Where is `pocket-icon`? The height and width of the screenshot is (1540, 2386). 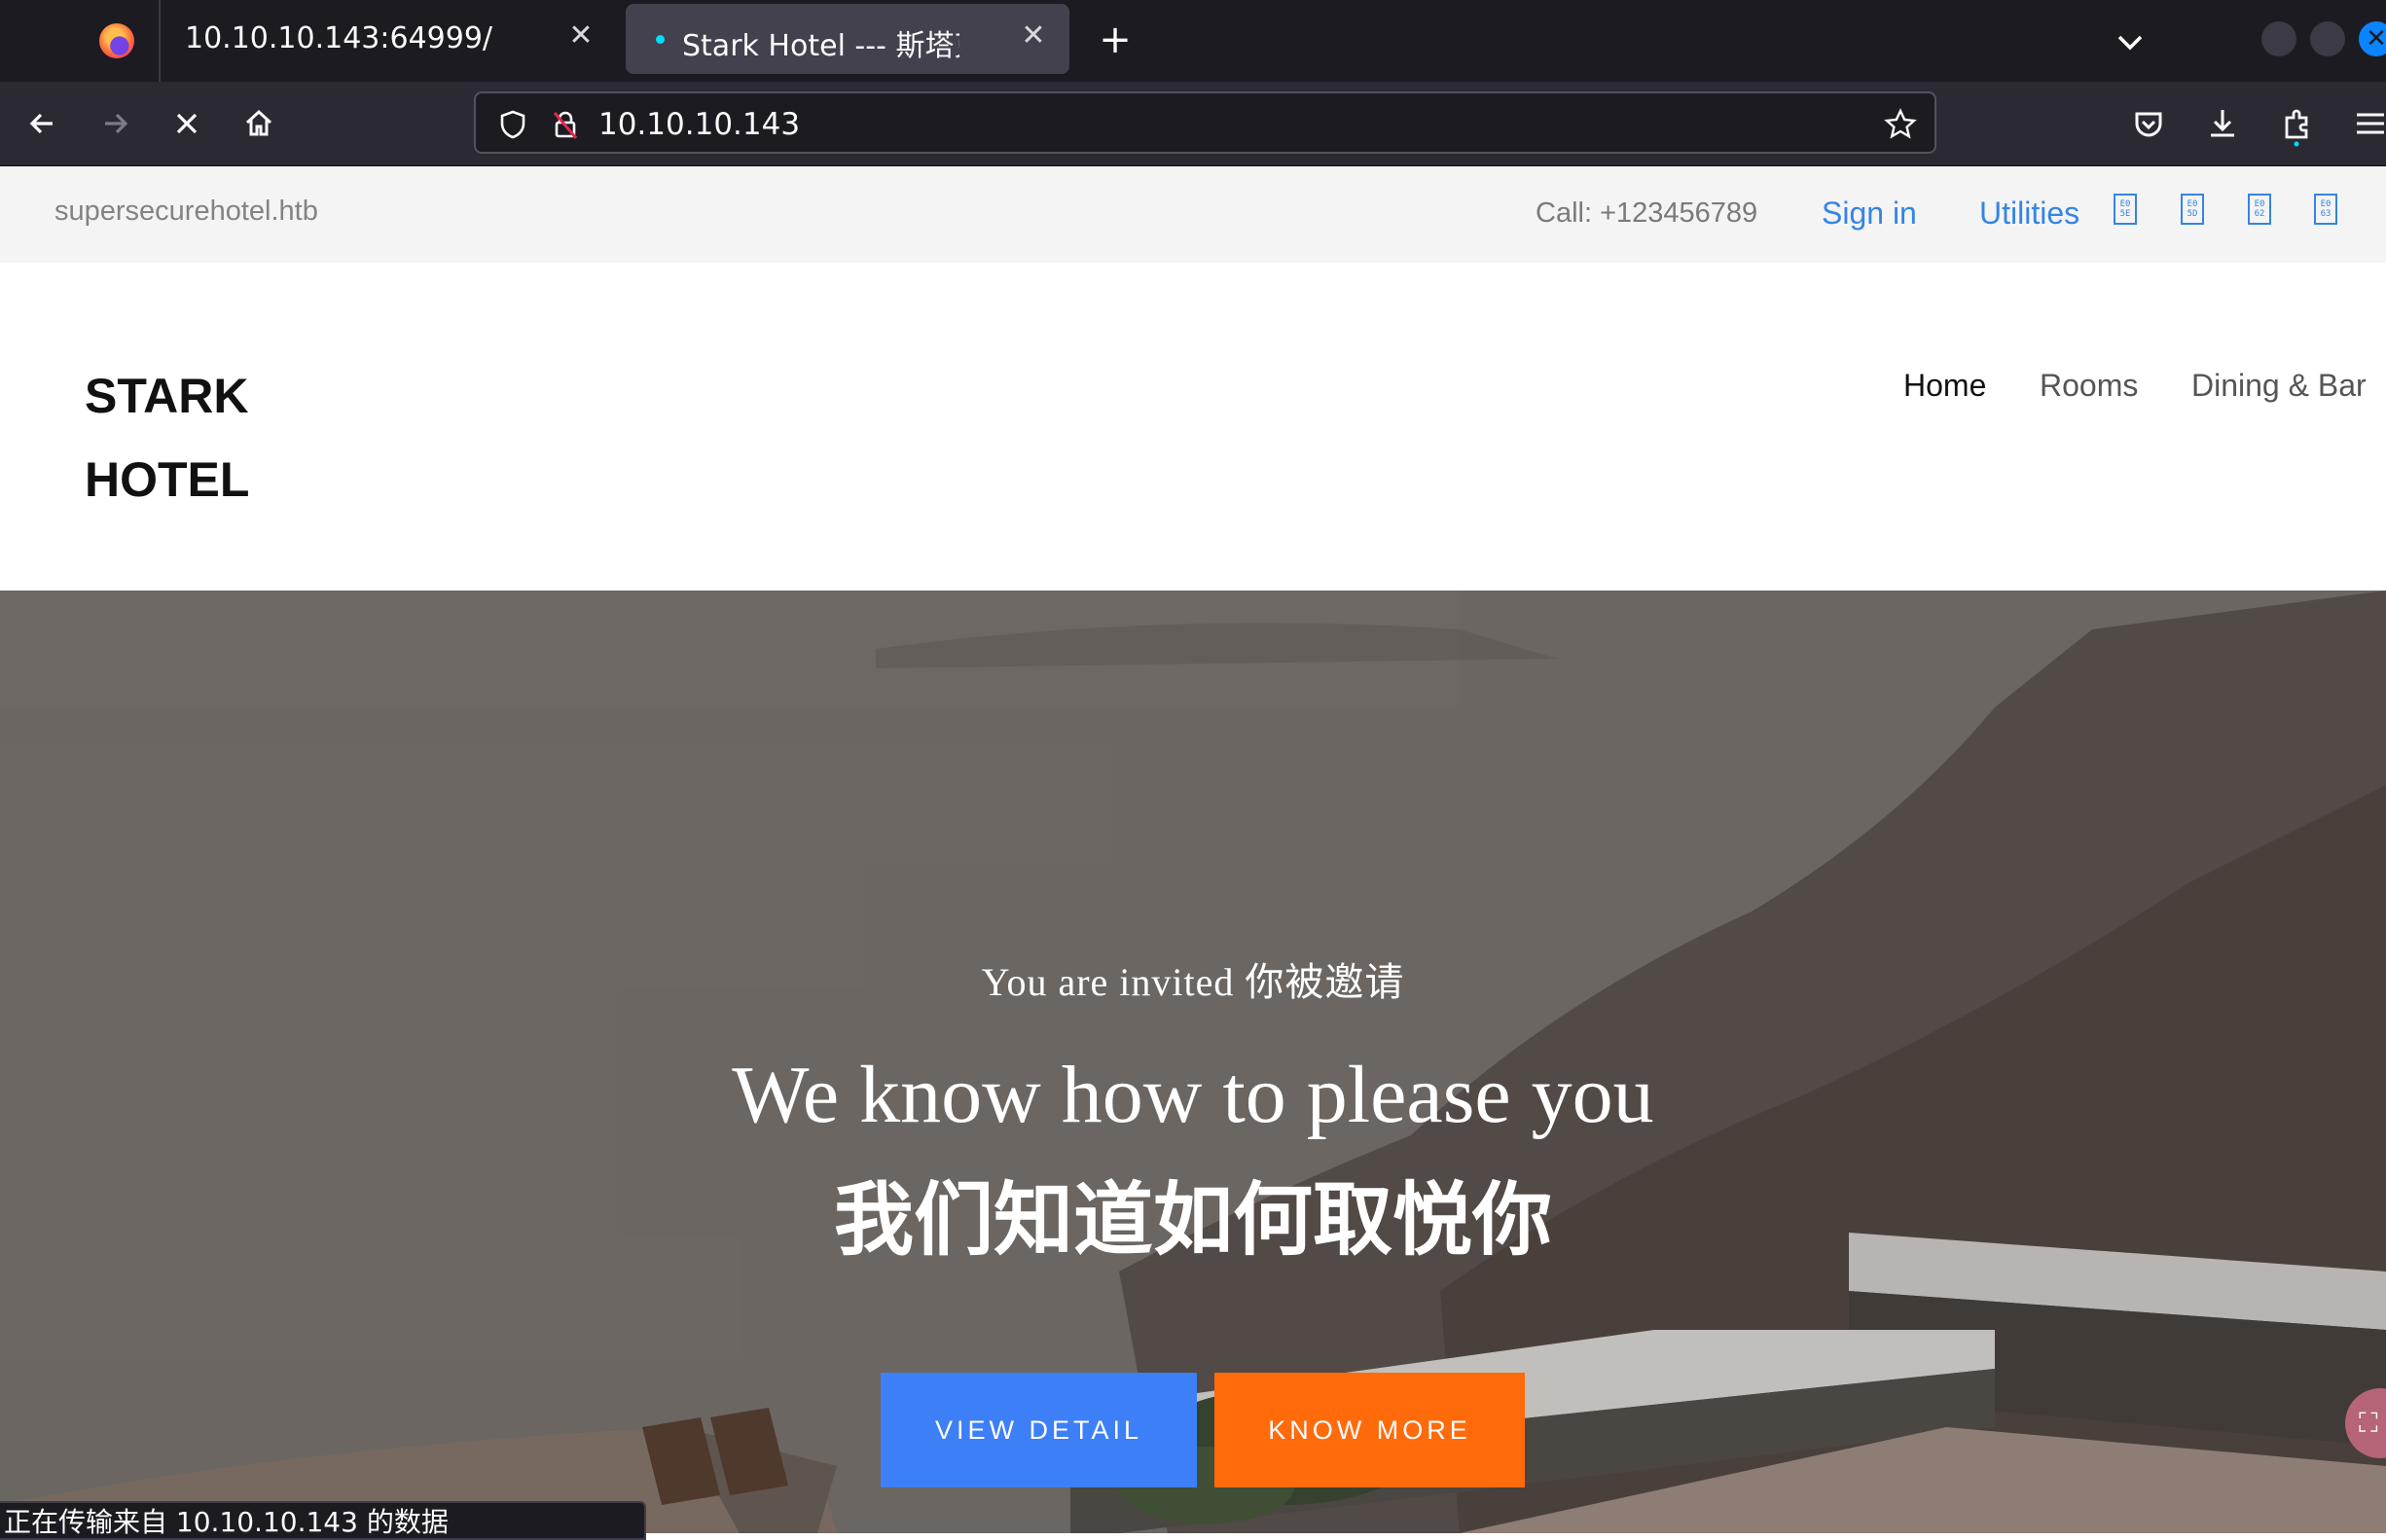
pocket-icon is located at coordinates (2148, 123).